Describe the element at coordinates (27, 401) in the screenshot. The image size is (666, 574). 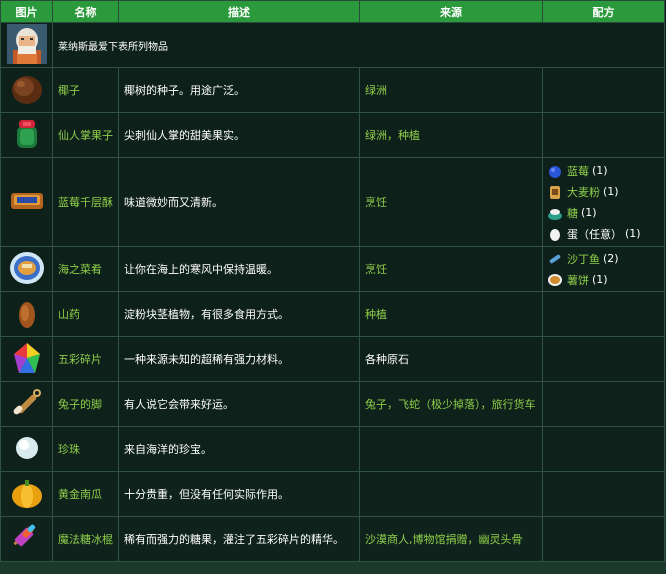
I see `rabbits-foot-icon` at that location.